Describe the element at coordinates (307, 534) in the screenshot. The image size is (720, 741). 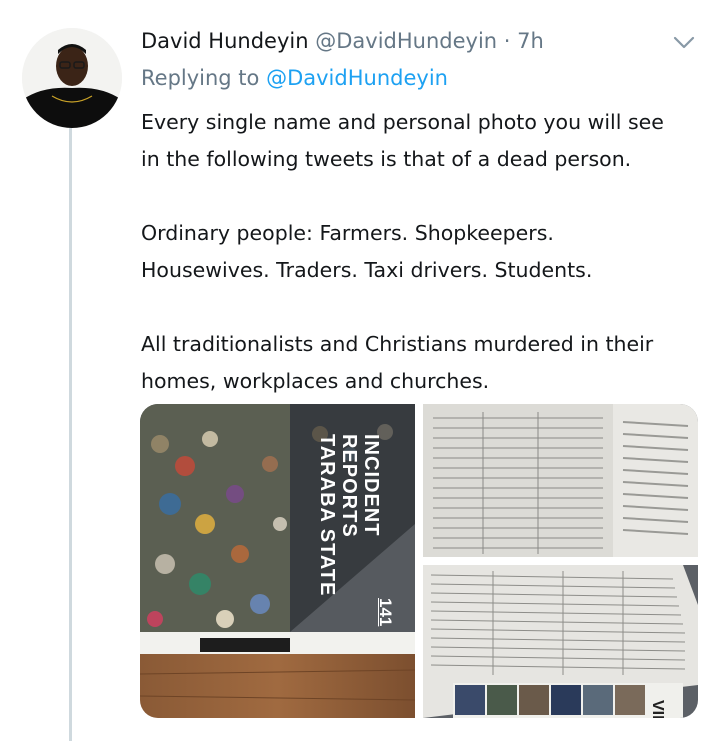
I see `book-title: INCIDENT REPORTS TARABA STATE` at that location.